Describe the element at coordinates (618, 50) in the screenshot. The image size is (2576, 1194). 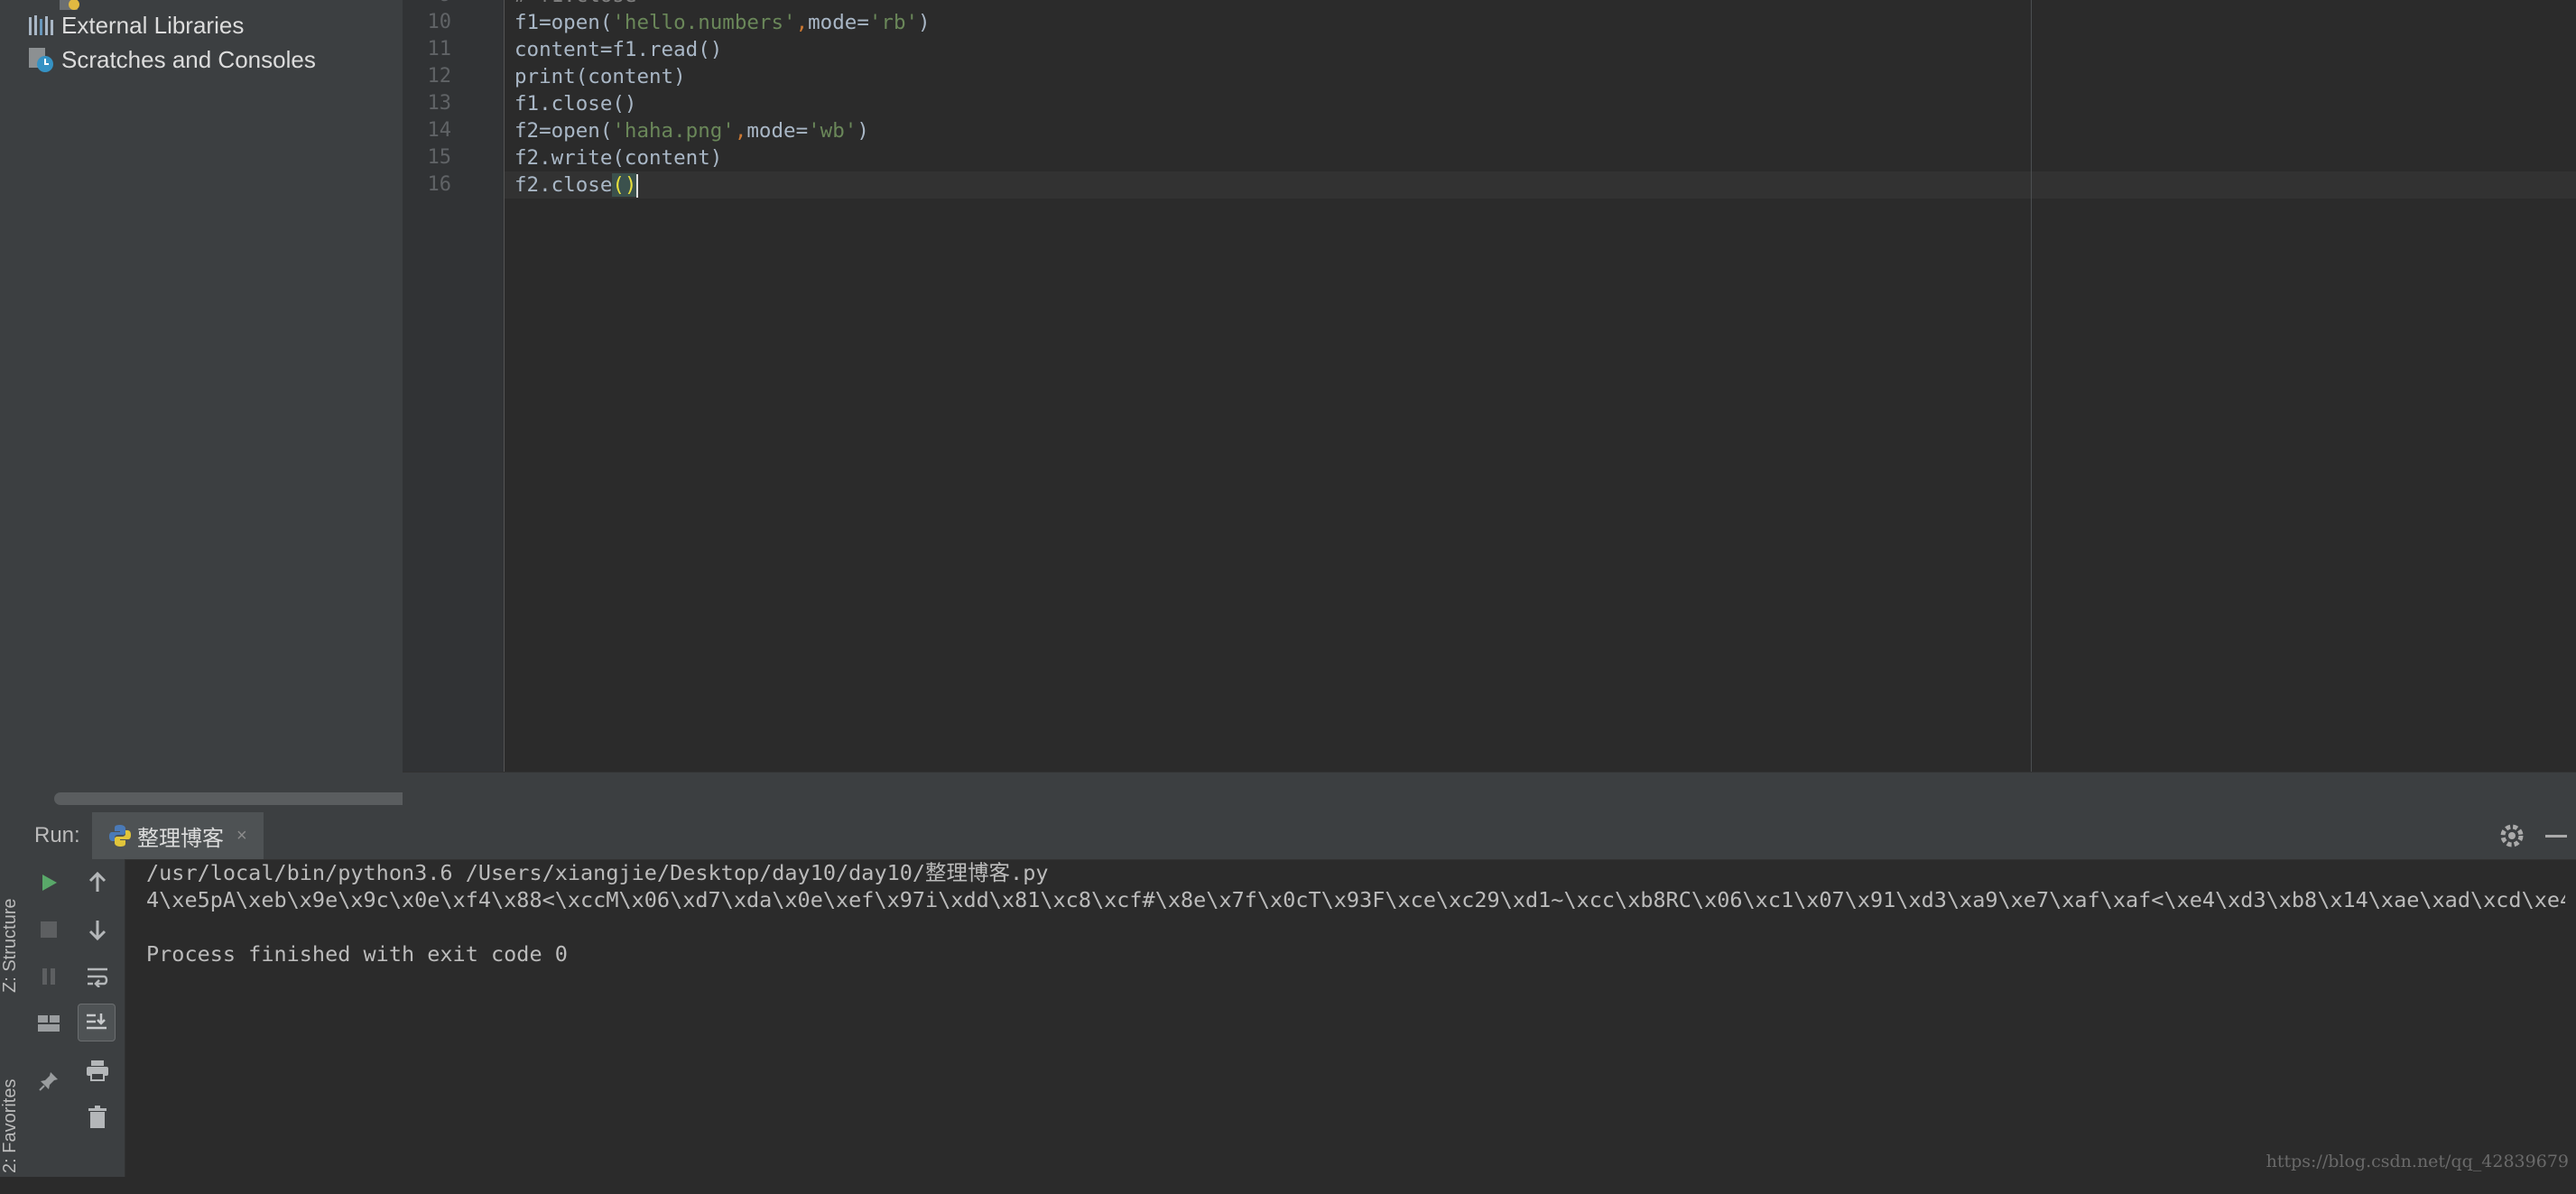
I see `code-line-11: content=f1.read()` at that location.